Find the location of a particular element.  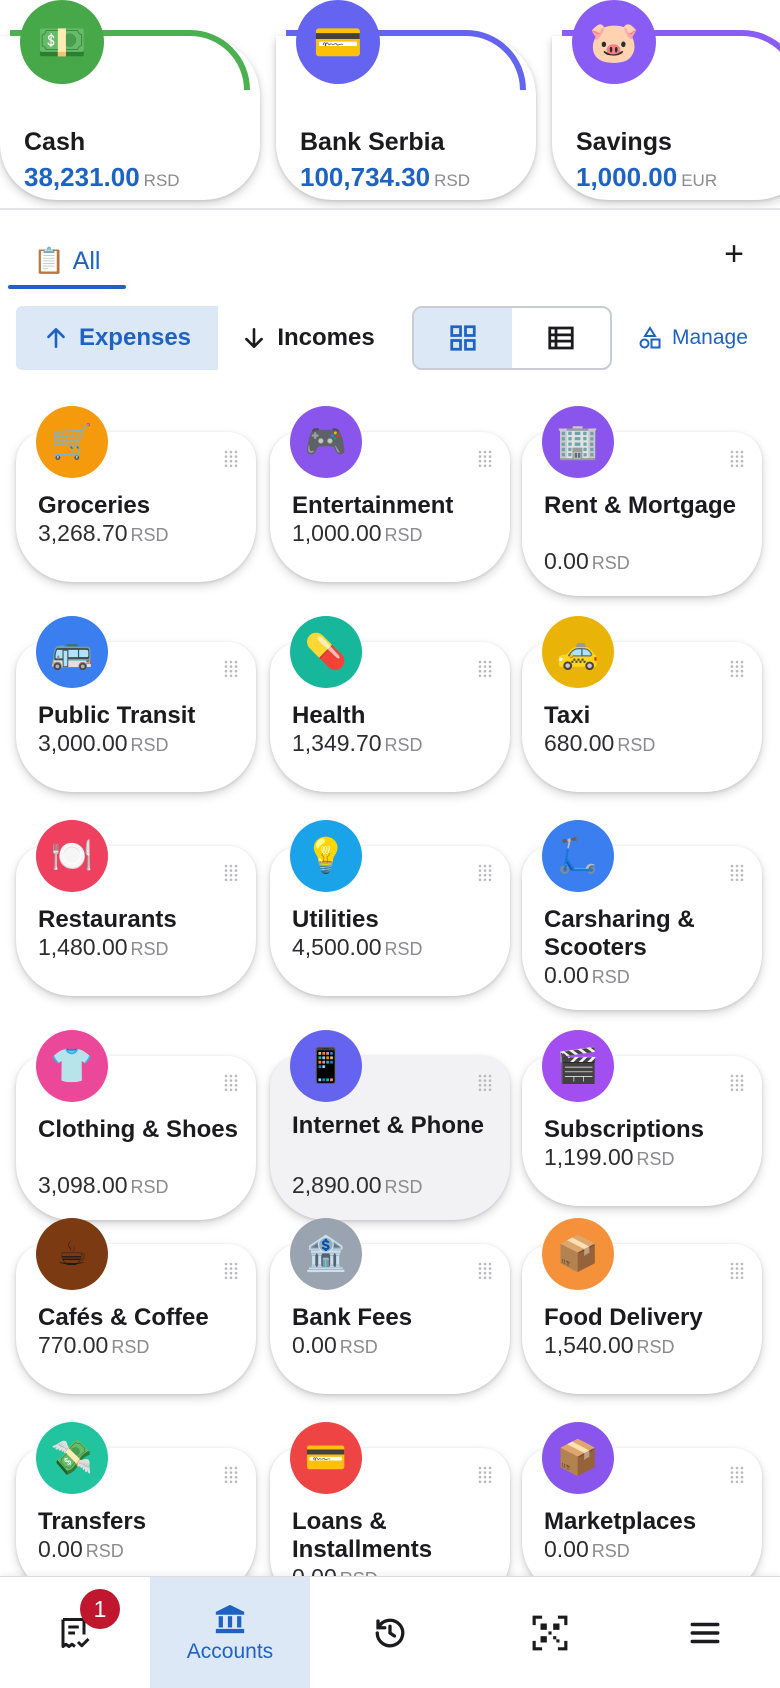

category-amount: 3,000.00 RSD is located at coordinates (103, 743).